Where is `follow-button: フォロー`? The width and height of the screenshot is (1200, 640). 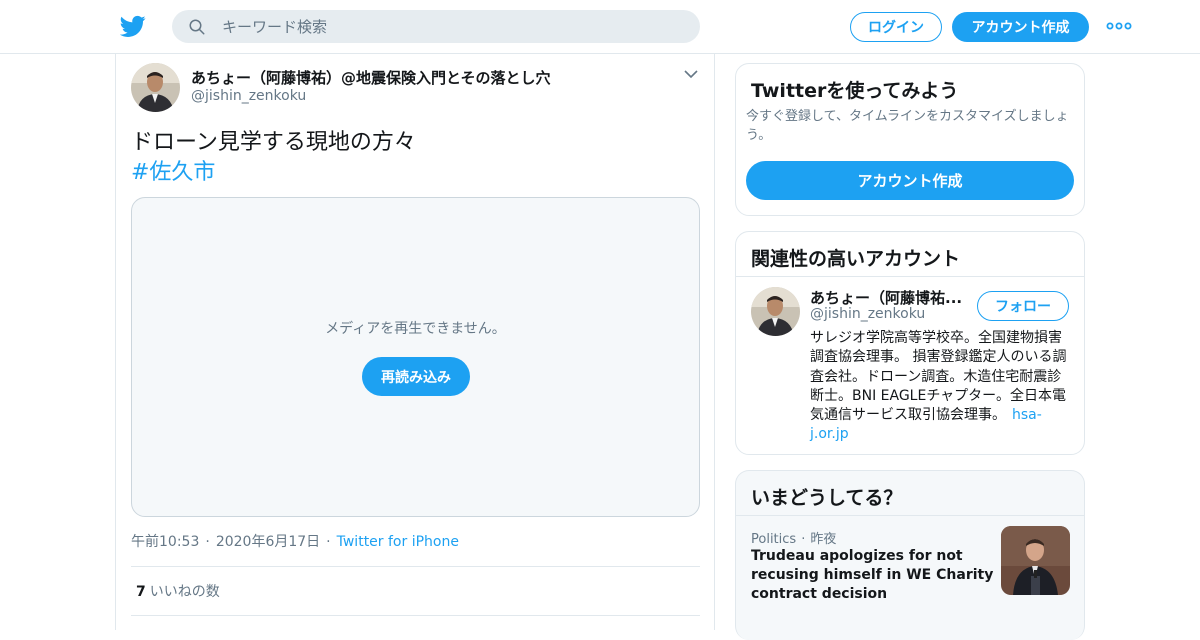 follow-button: フォロー is located at coordinates (1023, 306).